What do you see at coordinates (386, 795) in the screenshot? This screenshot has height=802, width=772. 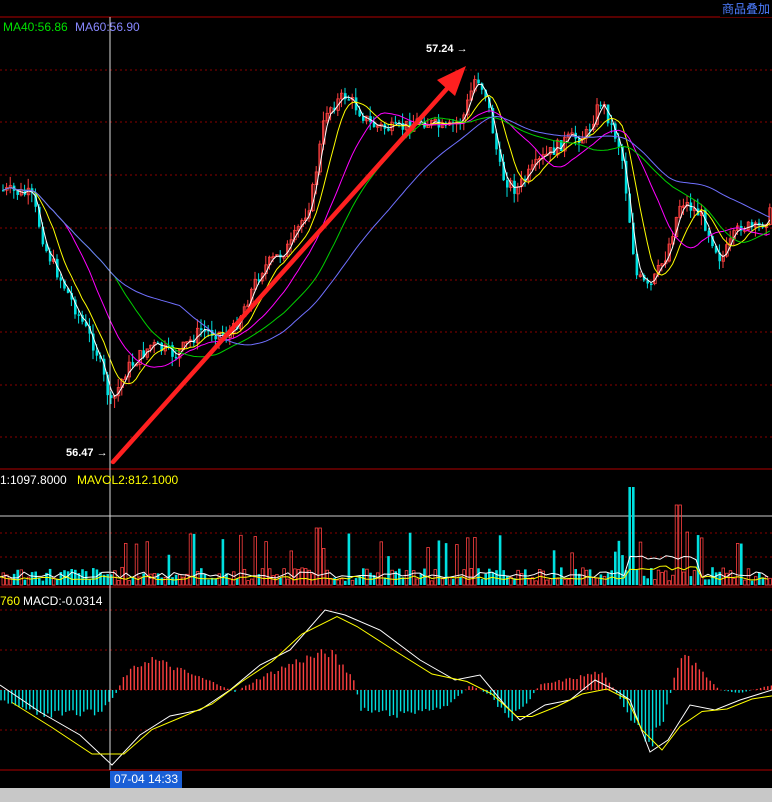 I see `bottom-scrollbar` at bounding box center [386, 795].